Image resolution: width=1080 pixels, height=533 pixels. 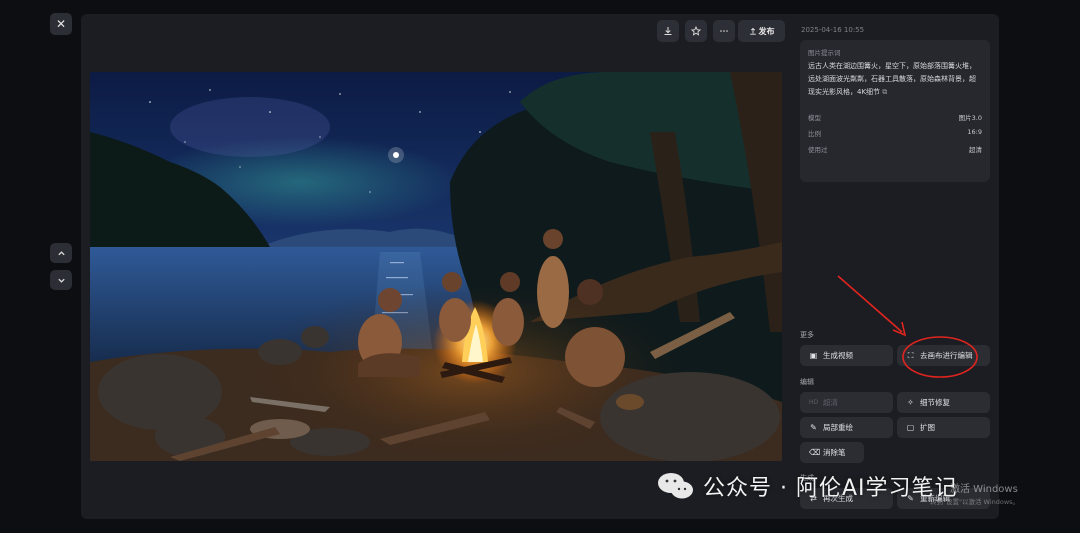 I want to click on windows-activation-title: 激活 Windows, so click(x=984, y=489).